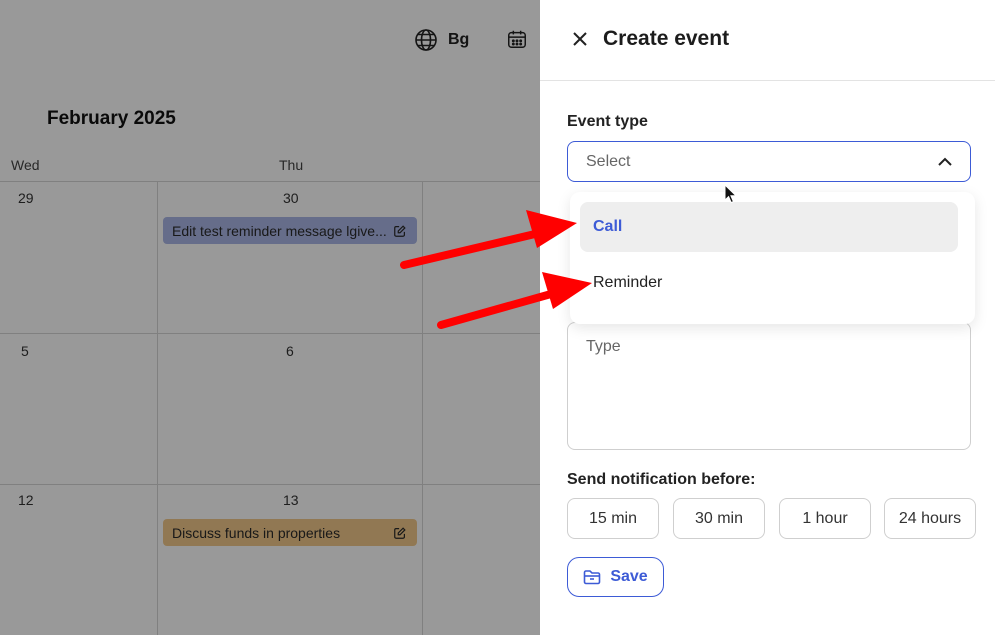 The height and width of the screenshot is (635, 995). I want to click on select-placeholder: Select, so click(608, 161).